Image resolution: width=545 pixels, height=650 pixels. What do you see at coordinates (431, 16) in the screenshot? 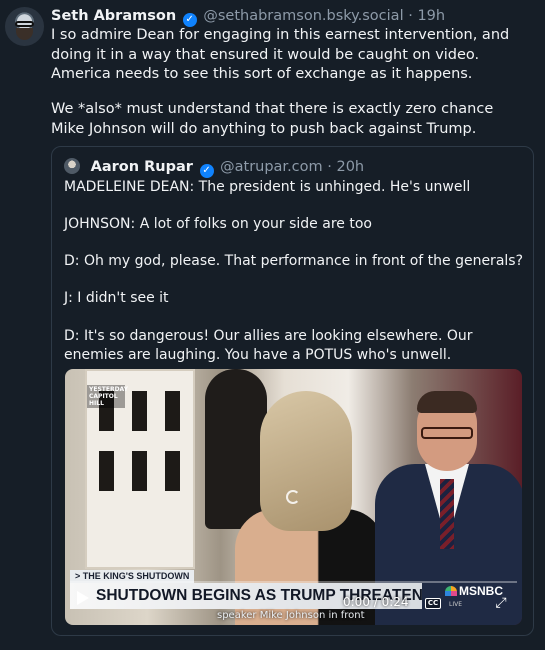
I see `post-time: 19h` at bounding box center [431, 16].